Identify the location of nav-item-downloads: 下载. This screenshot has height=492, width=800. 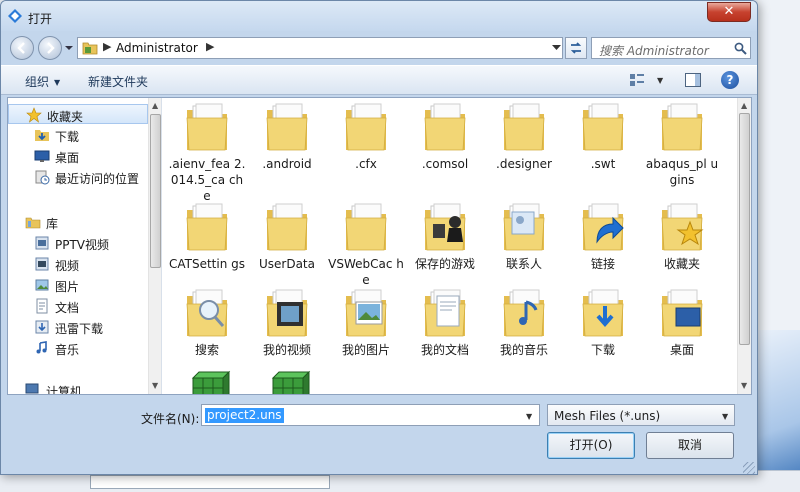
(78, 135).